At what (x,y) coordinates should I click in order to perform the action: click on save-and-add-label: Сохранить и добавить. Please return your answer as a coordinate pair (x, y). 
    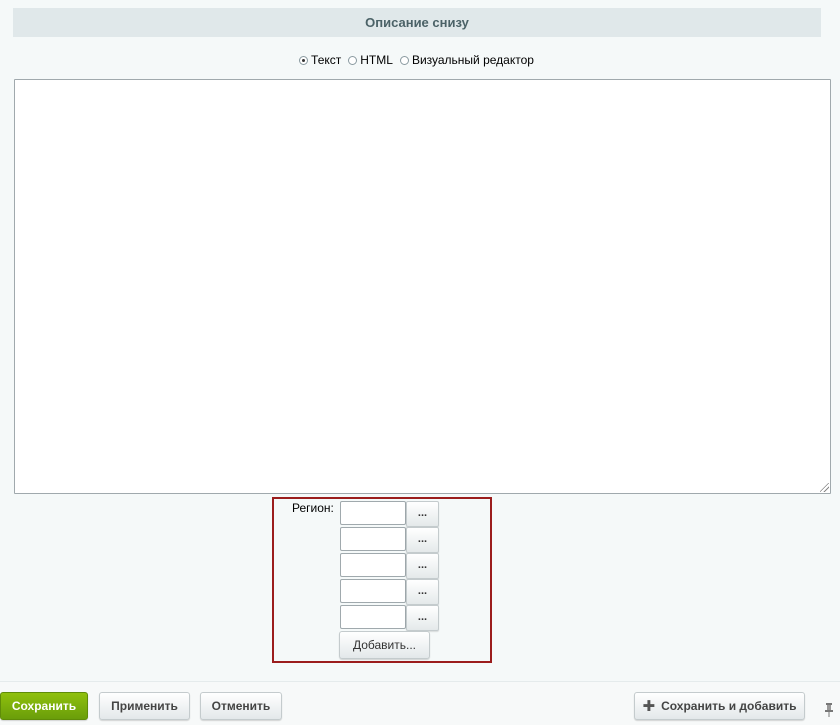
    Looking at the image, I should click on (729, 706).